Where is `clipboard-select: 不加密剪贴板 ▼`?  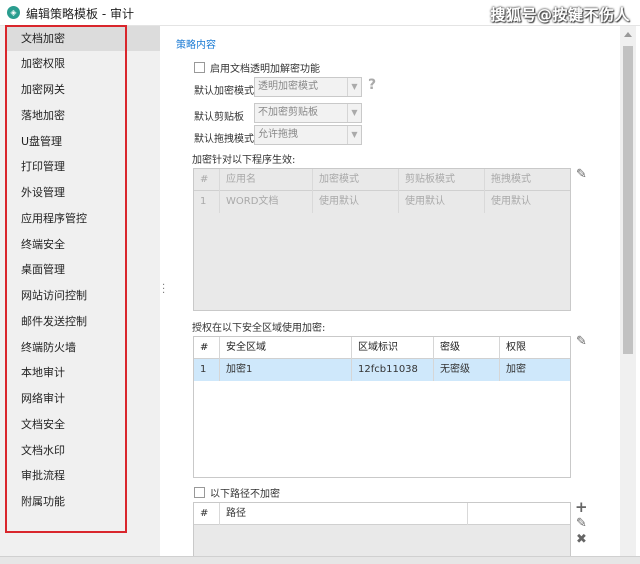 clipboard-select: 不加密剪贴板 ▼ is located at coordinates (308, 113).